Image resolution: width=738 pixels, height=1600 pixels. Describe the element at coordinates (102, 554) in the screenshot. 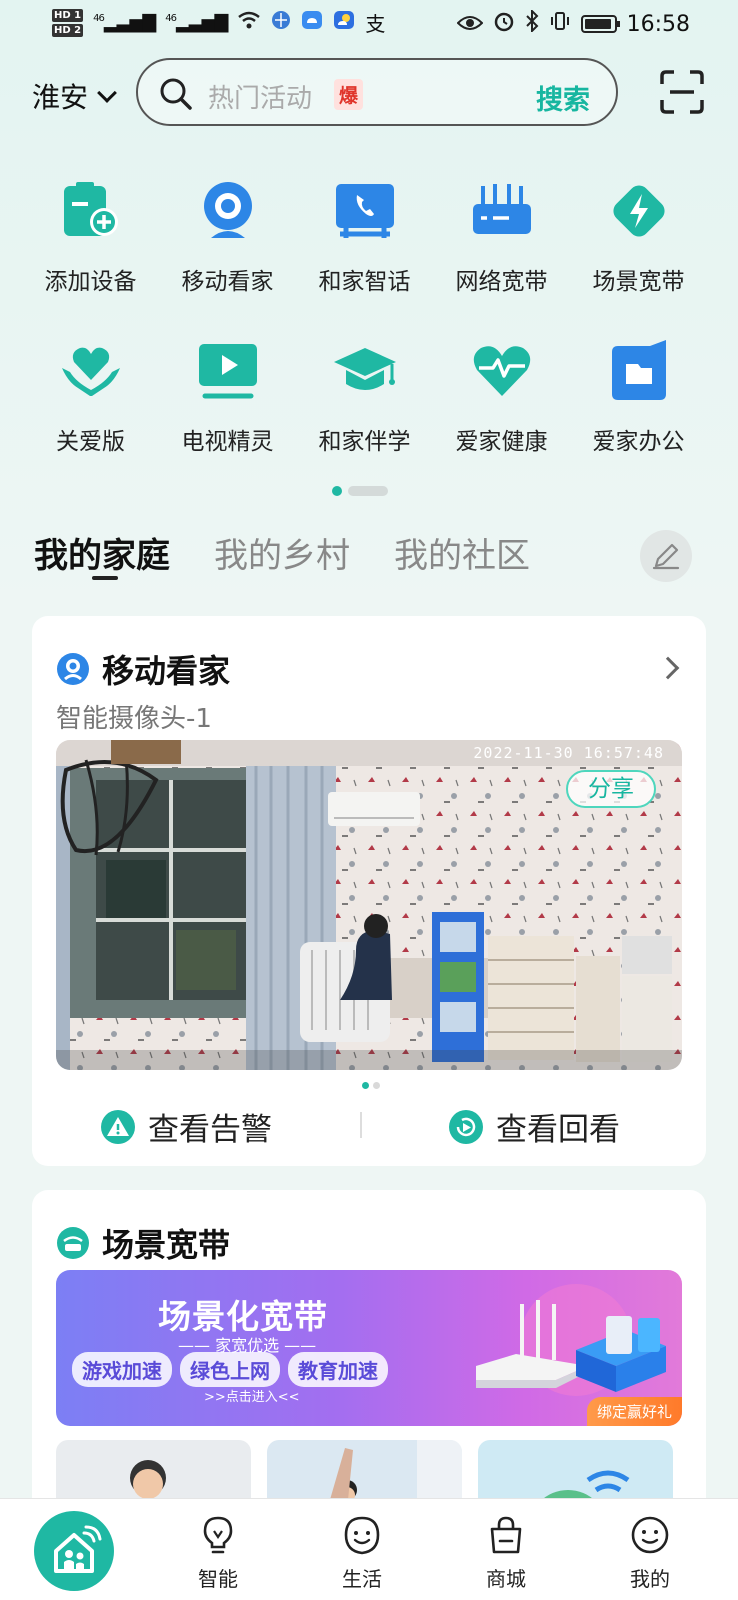

I see `tab-my-family: 我的家庭` at that location.